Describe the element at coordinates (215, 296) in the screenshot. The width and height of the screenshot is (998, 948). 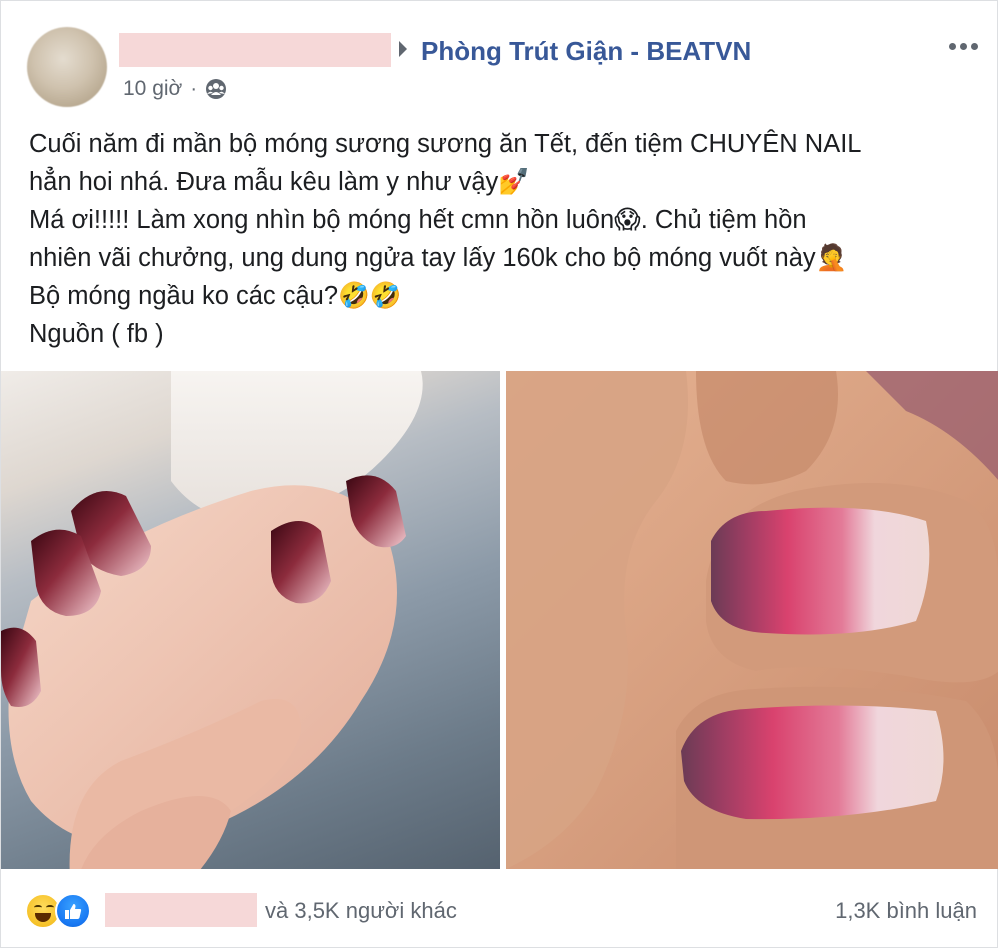
I see `post-line: Bộ móng ngầu ko các cậu?🤣🤣` at that location.